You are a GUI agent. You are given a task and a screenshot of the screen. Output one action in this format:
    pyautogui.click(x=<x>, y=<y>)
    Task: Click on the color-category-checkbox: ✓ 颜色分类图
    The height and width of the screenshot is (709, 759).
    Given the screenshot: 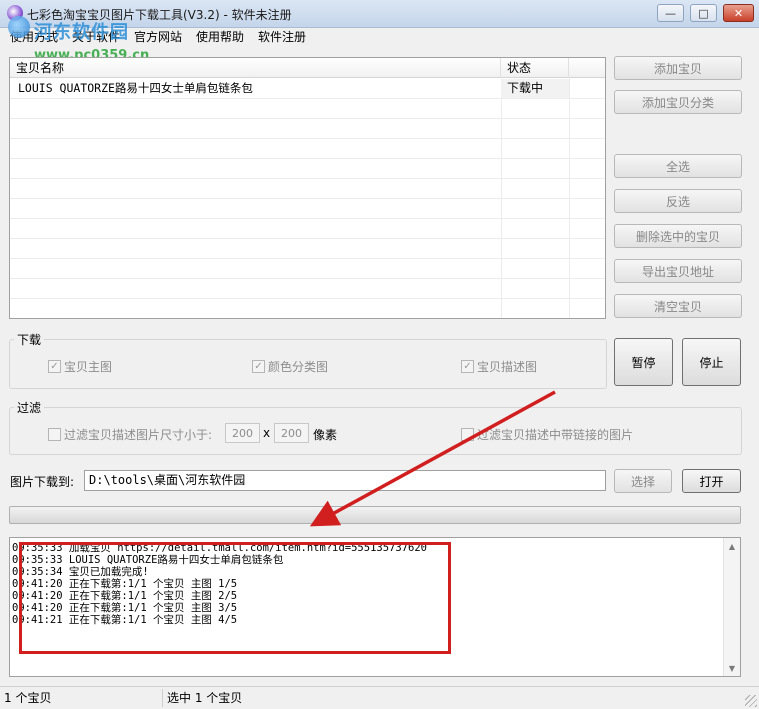 What is the action you would take?
    pyautogui.click(x=290, y=366)
    